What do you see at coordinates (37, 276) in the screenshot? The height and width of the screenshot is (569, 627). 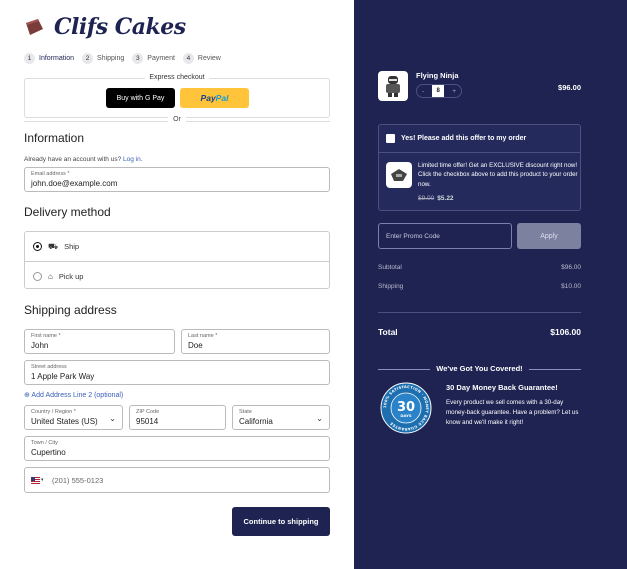 I see `radio-unselected` at bounding box center [37, 276].